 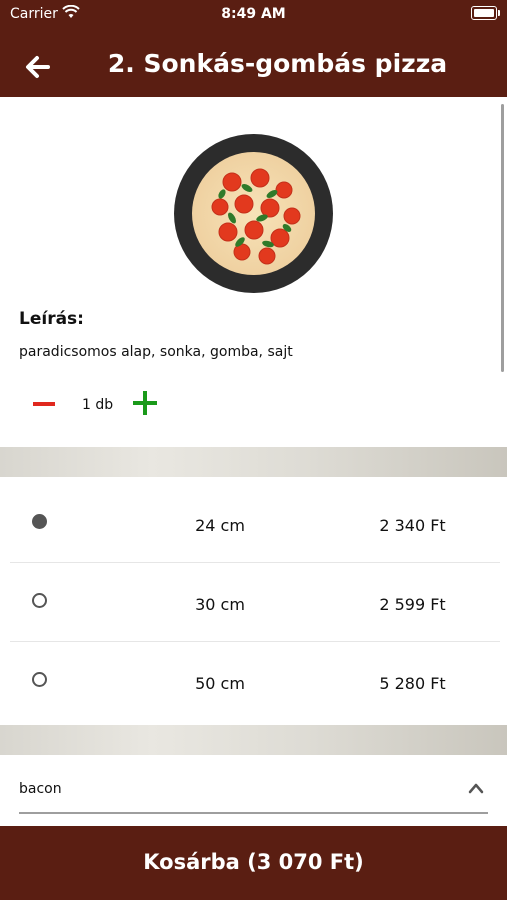 I want to click on back-button, so click(x=37, y=67).